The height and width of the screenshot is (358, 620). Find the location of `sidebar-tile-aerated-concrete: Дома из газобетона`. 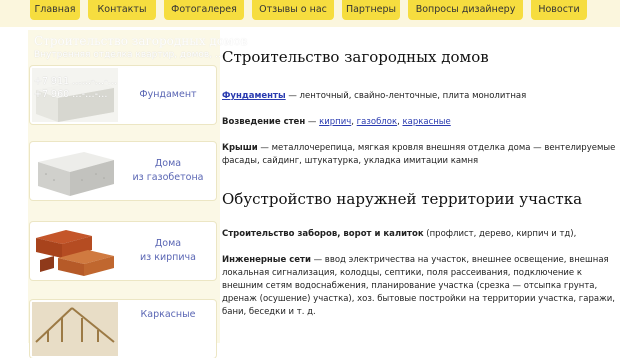

sidebar-tile-aerated-concrete: Дома из газобетона is located at coordinates (123, 171).